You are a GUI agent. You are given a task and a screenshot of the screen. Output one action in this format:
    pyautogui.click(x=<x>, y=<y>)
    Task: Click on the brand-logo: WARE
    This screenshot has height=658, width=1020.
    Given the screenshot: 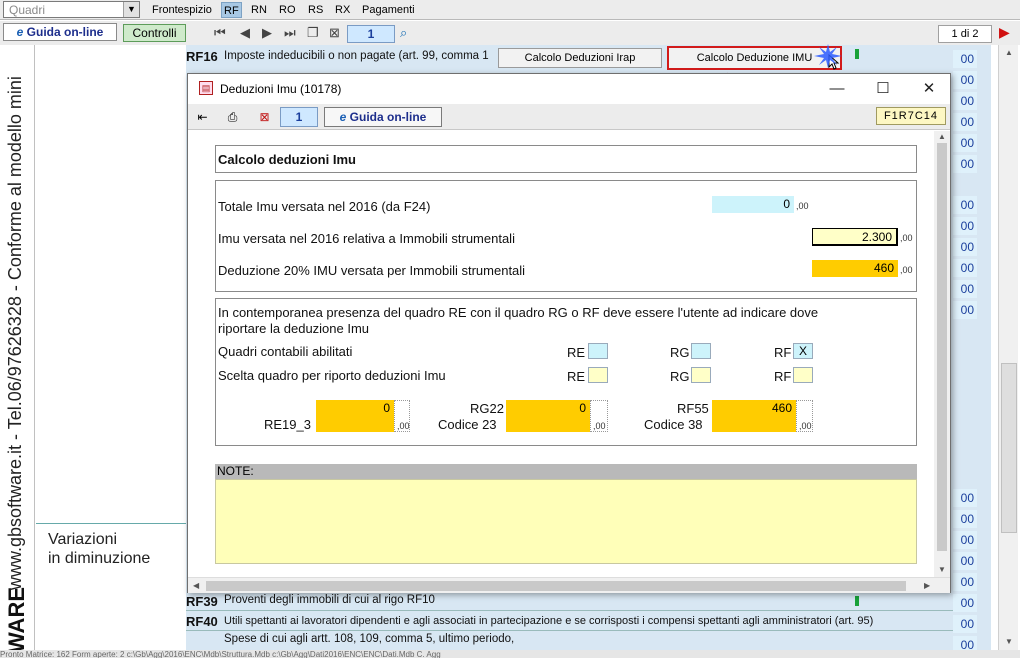 What is the action you would take?
    pyautogui.click(x=17, y=621)
    